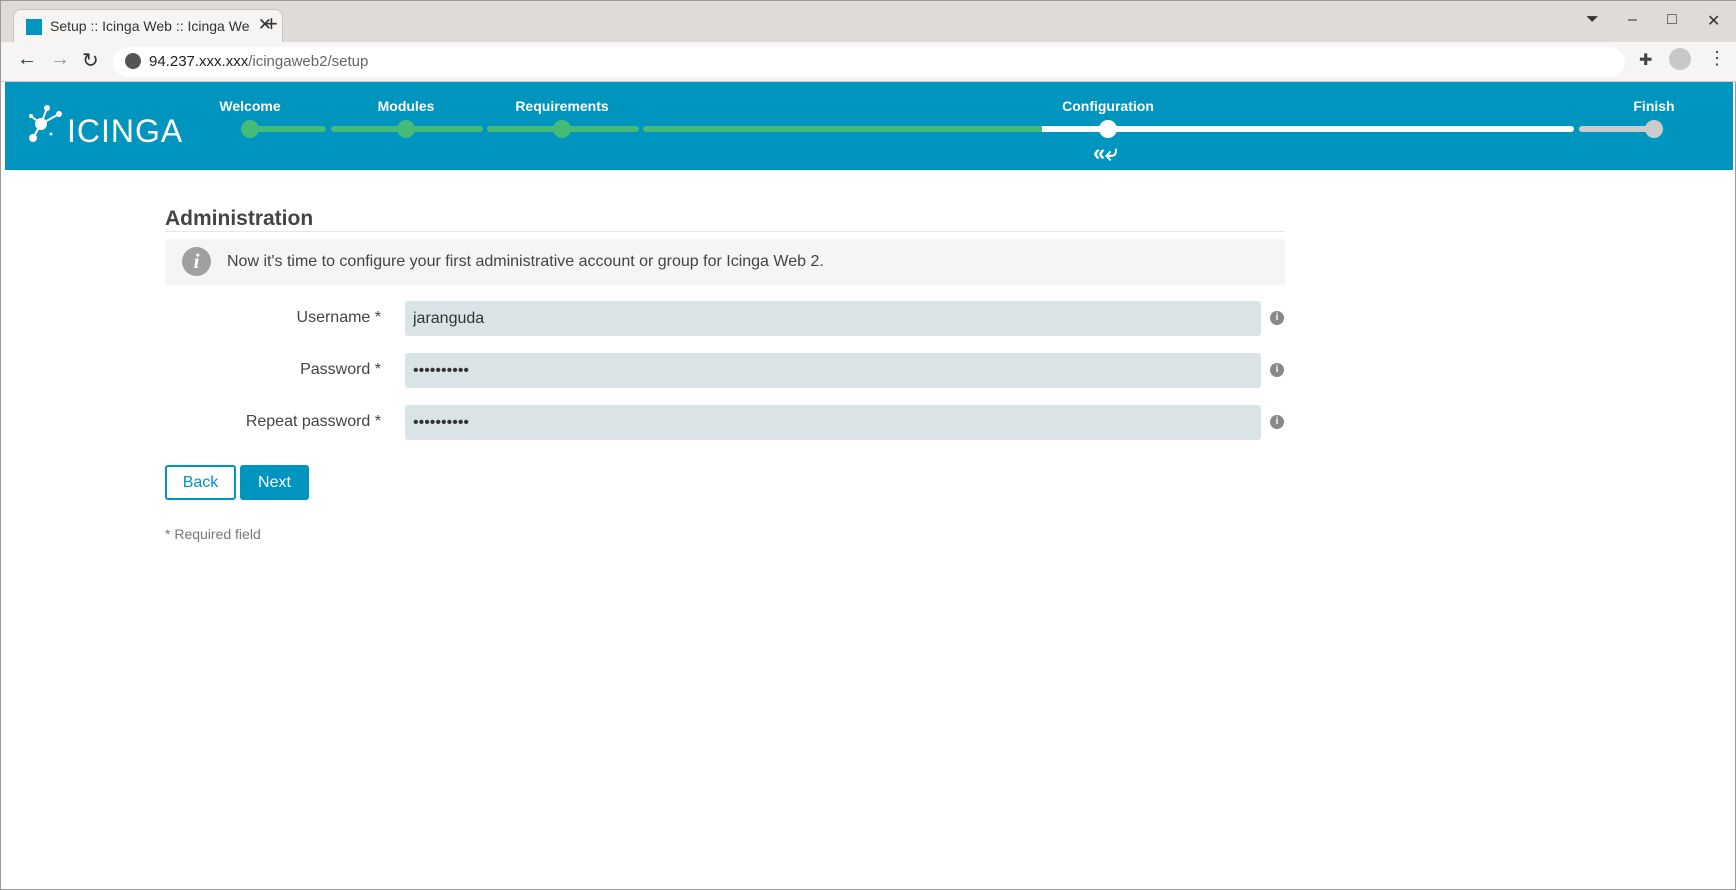 This screenshot has width=1736, height=890. I want to click on url-input: 94.237.xxx.xxx/icingaweb2/setup, so click(869, 62).